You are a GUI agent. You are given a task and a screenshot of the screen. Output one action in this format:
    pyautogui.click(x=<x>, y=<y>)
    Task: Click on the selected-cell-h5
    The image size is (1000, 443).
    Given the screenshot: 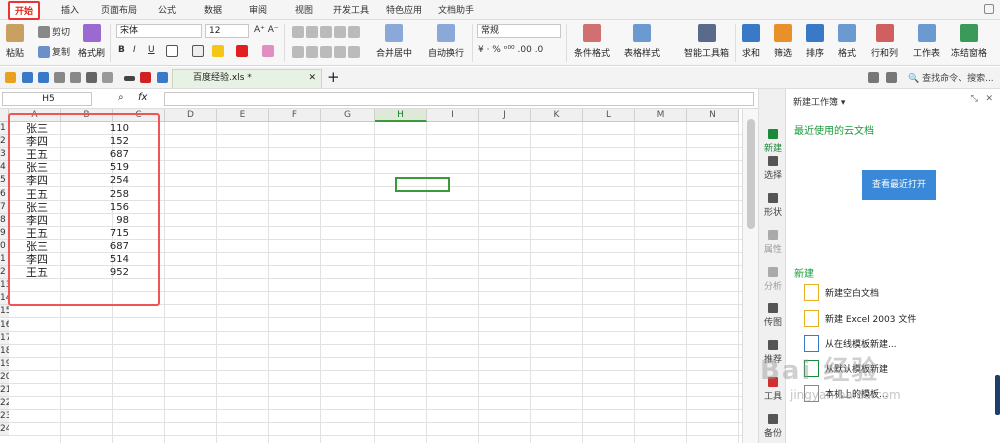 What is the action you would take?
    pyautogui.click(x=422, y=184)
    